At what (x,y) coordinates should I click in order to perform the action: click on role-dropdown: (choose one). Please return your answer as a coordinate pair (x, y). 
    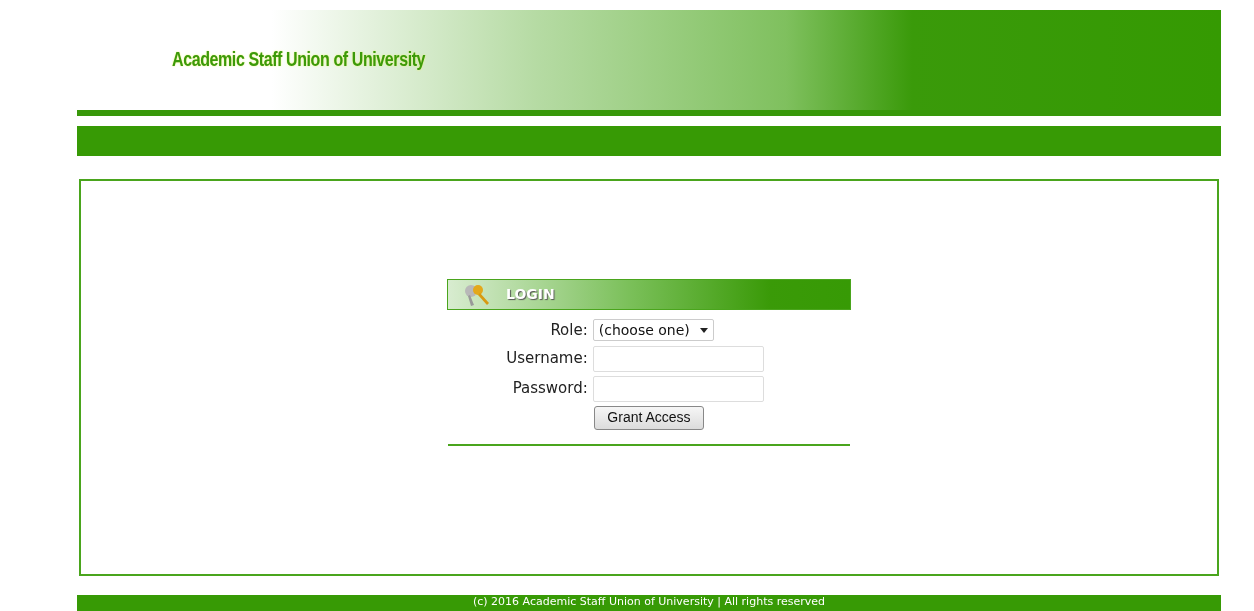
    Looking at the image, I should click on (653, 330).